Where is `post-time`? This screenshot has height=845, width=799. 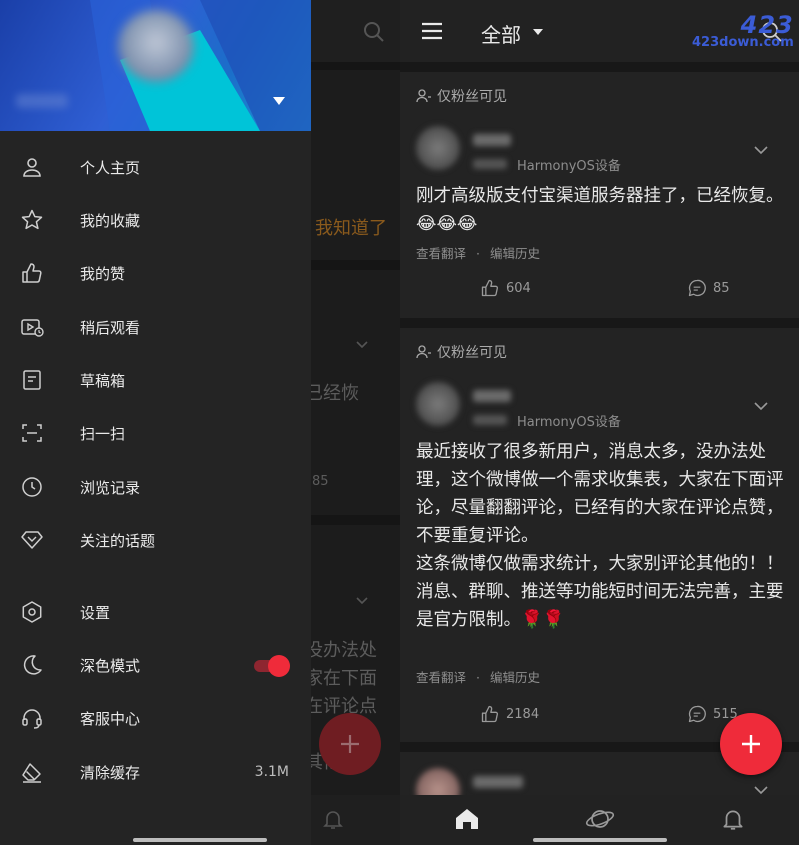 post-time is located at coordinates (490, 164).